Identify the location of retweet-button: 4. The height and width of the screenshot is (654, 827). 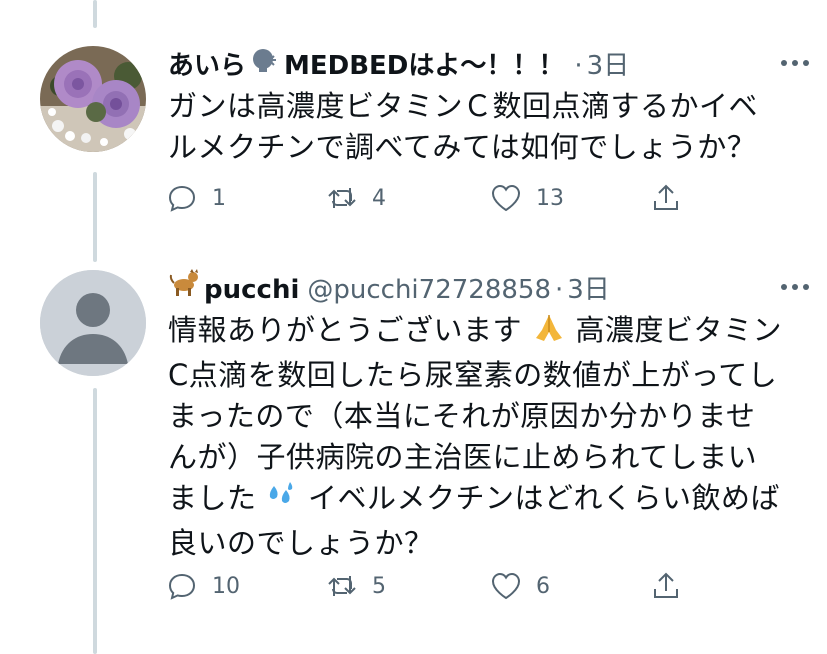
(356, 198).